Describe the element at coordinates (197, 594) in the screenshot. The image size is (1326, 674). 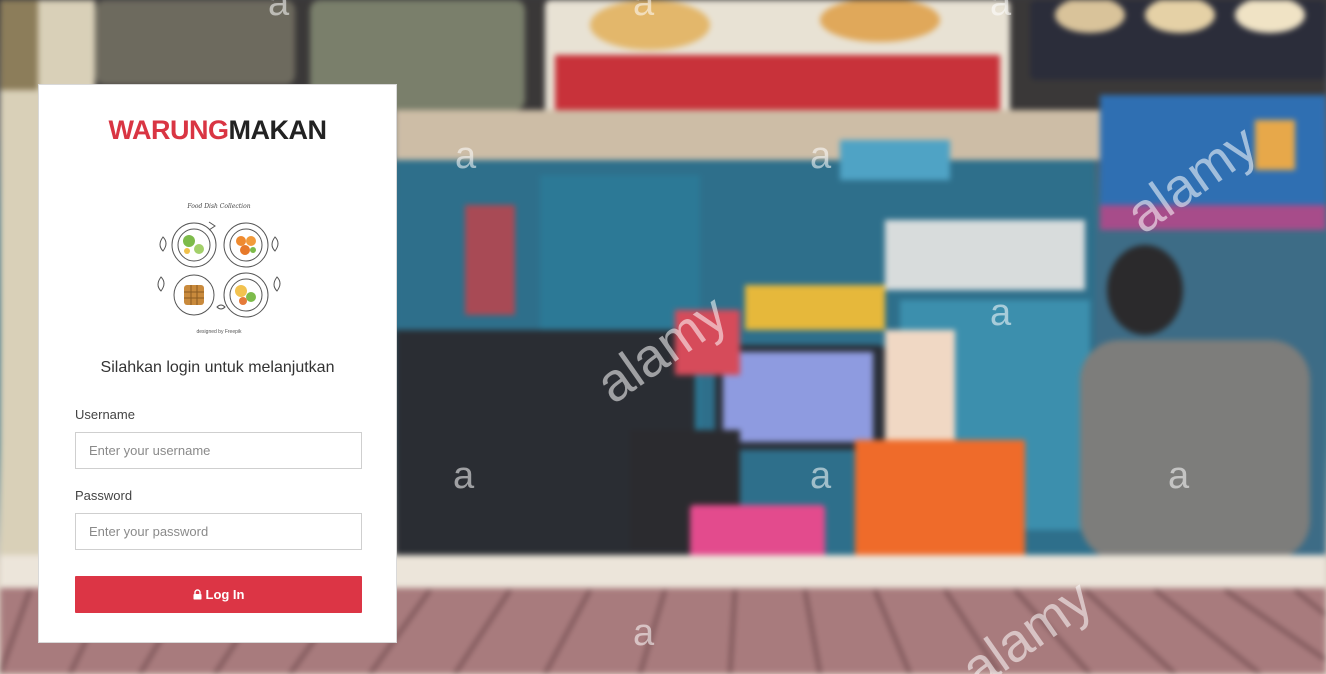
I see `lock-icon` at that location.